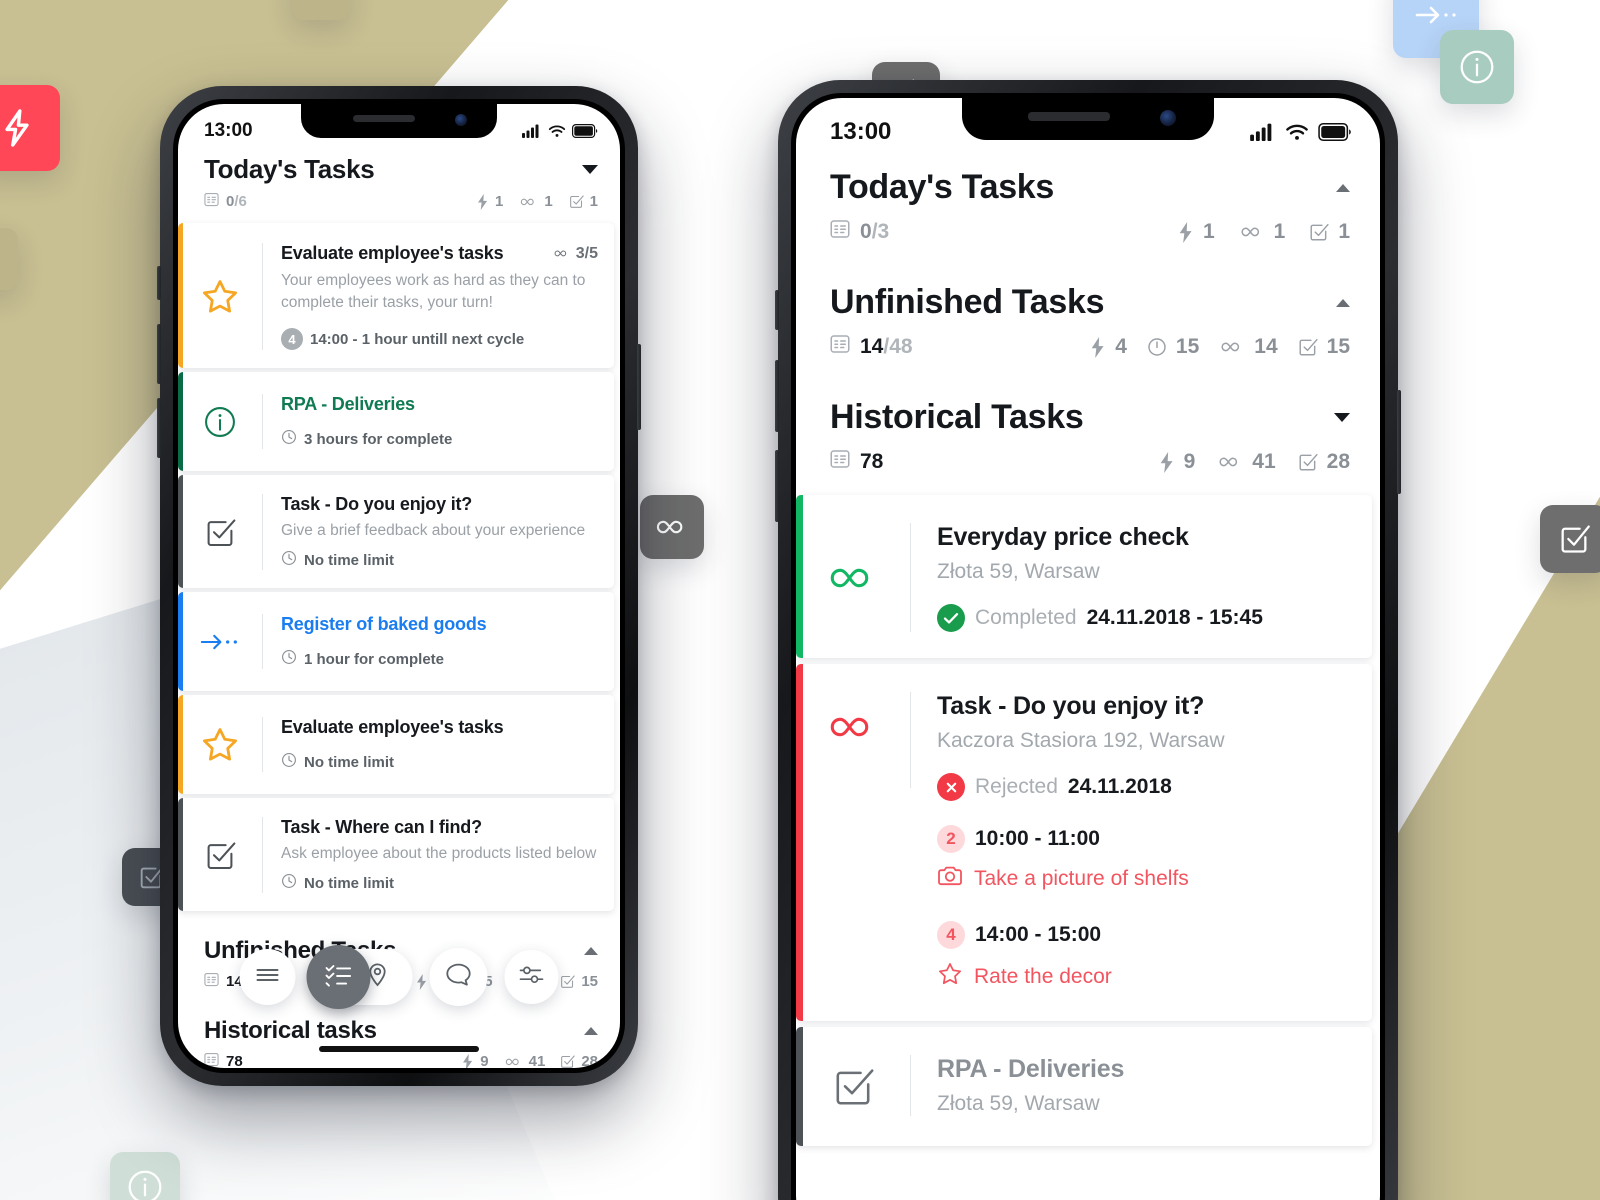 The image size is (1600, 1200). Describe the element at coordinates (396, 421) in the screenshot. I see `task-card: RPA - Deliveries 3 hours for complete` at that location.